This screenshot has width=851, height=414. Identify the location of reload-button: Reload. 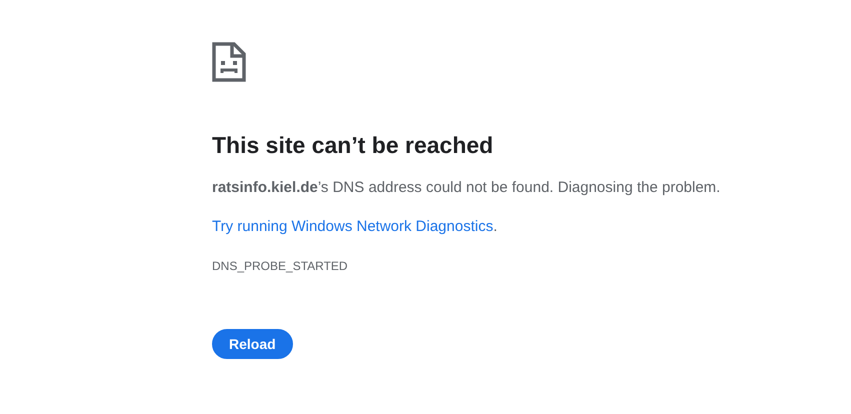
(252, 344).